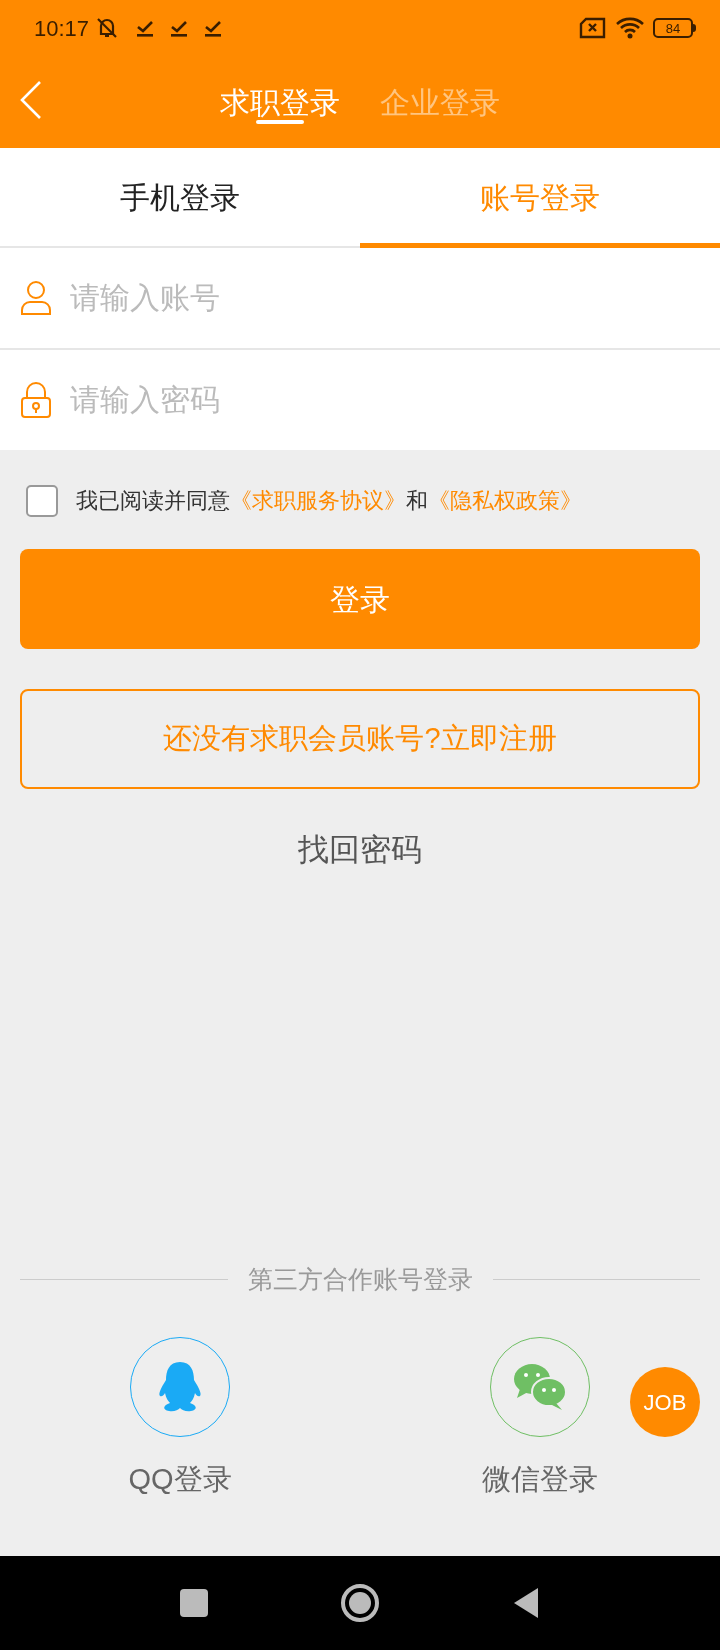 The width and height of the screenshot is (720, 1650). Describe the element at coordinates (153, 501) in the screenshot. I see `agreement-text: 我已阅读并同意` at that location.